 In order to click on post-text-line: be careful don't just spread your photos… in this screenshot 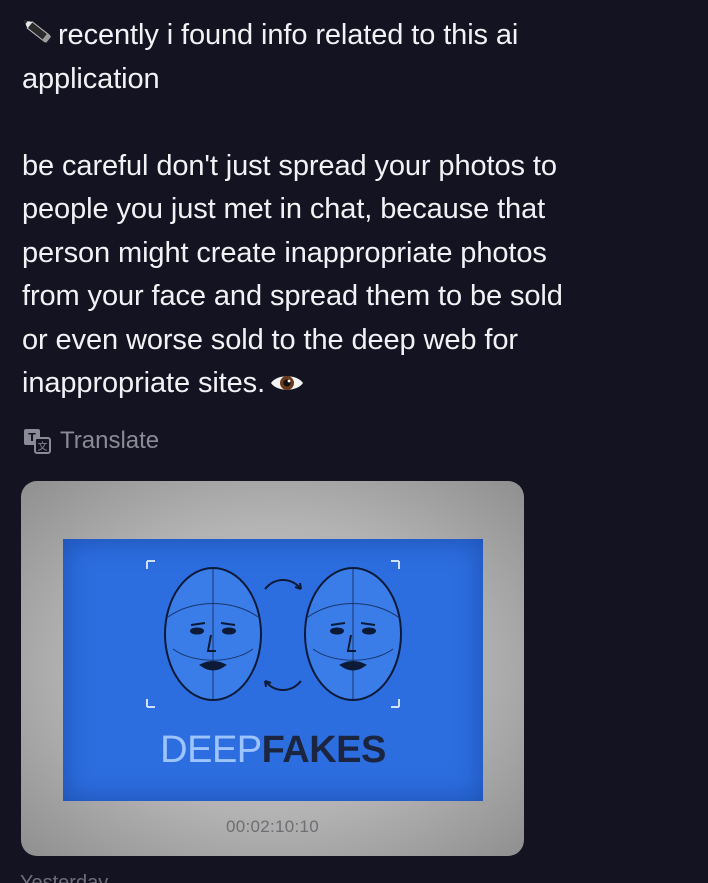, I will do `click(289, 165)`.